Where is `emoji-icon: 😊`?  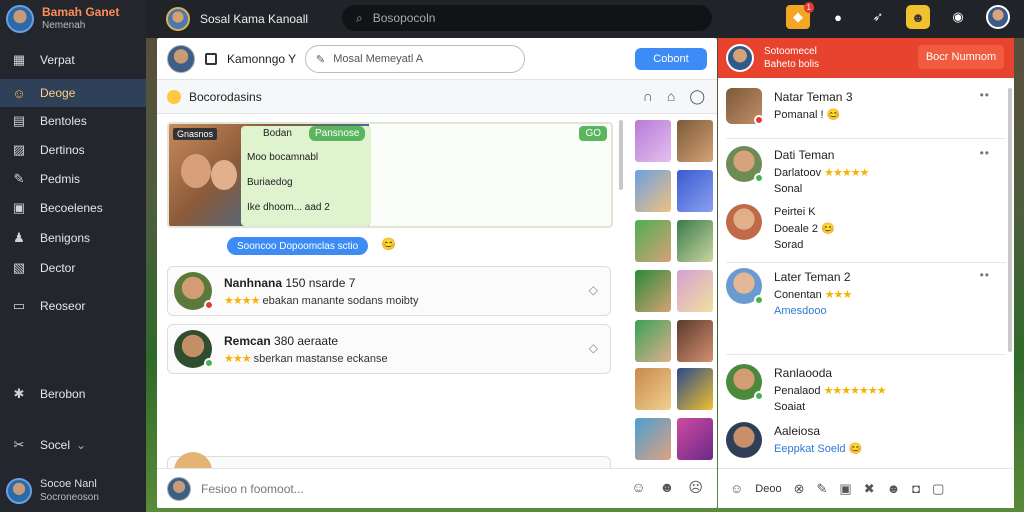
emoji-icon: 😊 is located at coordinates (833, 115).